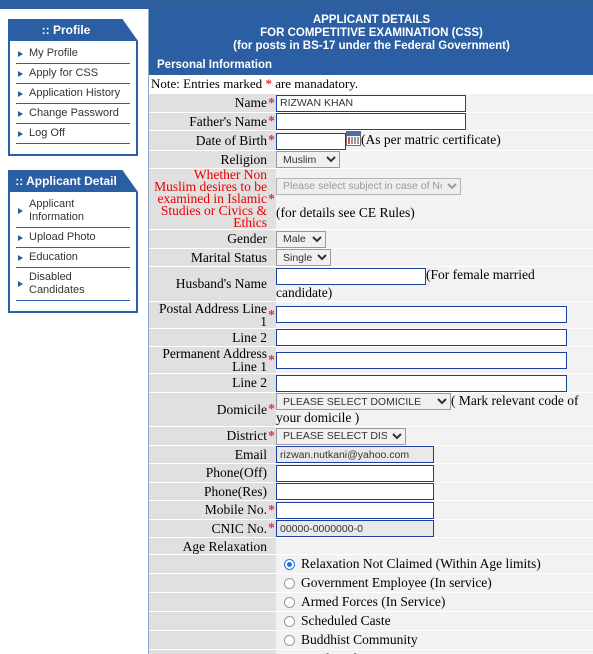 Image resolution: width=593 pixels, height=654 pixels. What do you see at coordinates (208, 528) in the screenshot?
I see `label-cnic-no: CNIC No.` at bounding box center [208, 528].